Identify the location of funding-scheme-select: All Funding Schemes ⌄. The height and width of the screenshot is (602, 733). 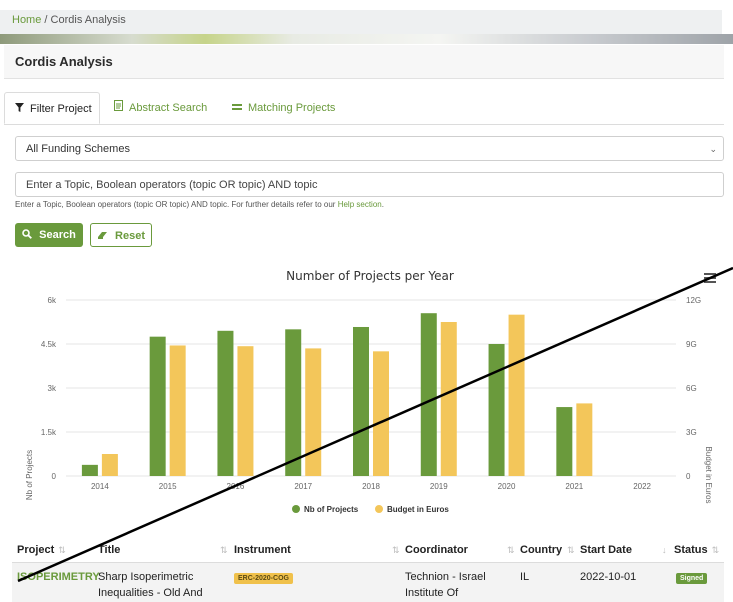
(369, 148).